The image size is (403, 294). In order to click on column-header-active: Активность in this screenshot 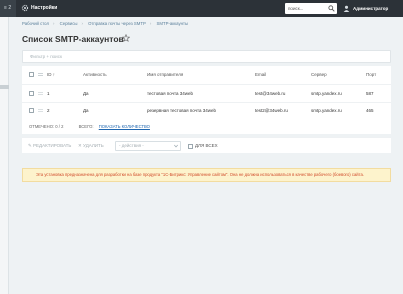, I will do `click(95, 74)`.